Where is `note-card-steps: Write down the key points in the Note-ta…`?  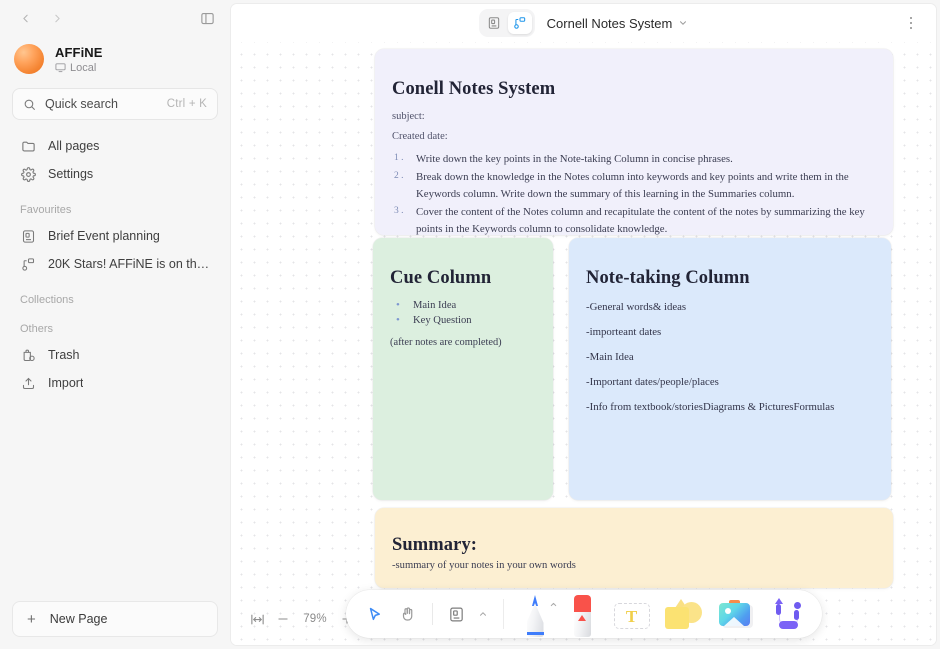 note-card-steps: Write down the key points in the Note-ta… is located at coordinates (634, 193).